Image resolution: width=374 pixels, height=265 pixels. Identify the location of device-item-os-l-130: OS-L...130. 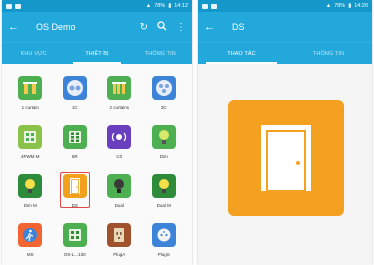
(75, 242).